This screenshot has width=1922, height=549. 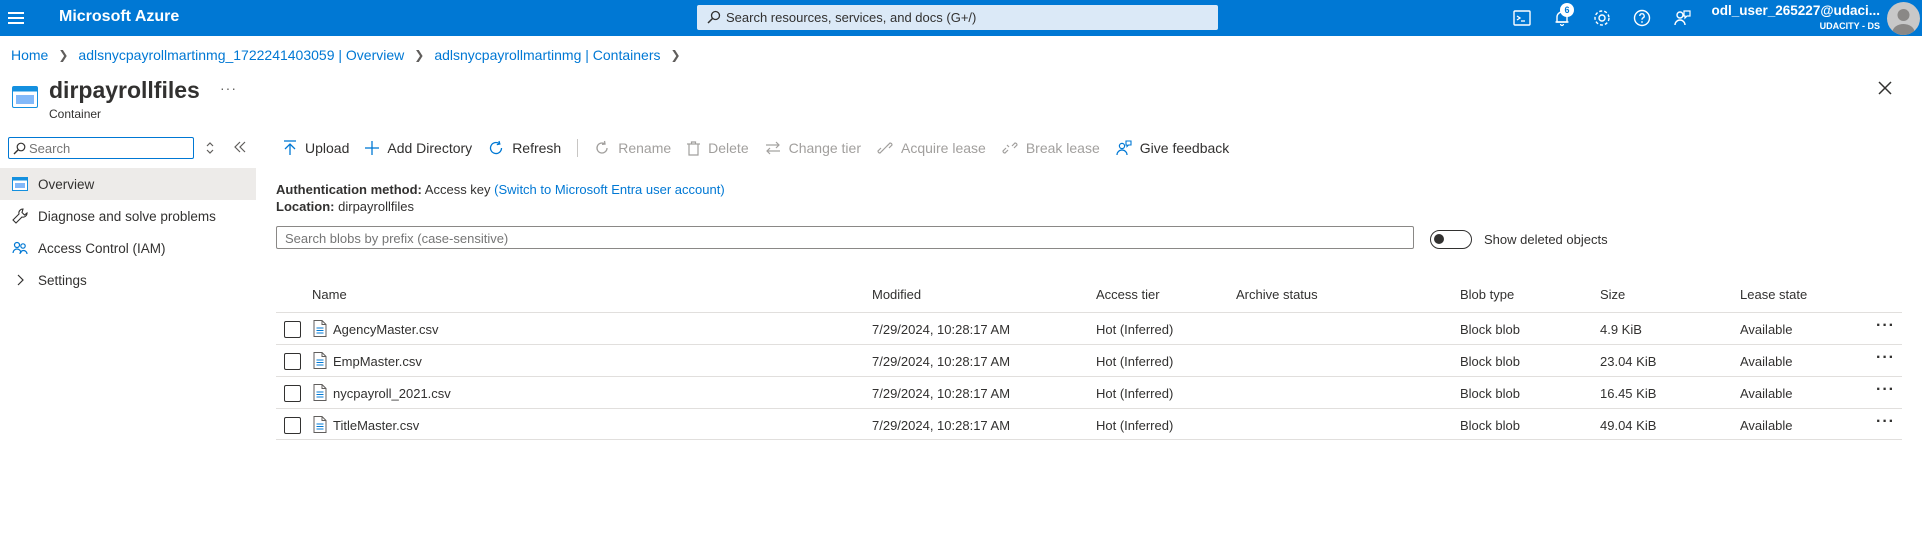 I want to click on nav-search-input, so click(x=109, y=148).